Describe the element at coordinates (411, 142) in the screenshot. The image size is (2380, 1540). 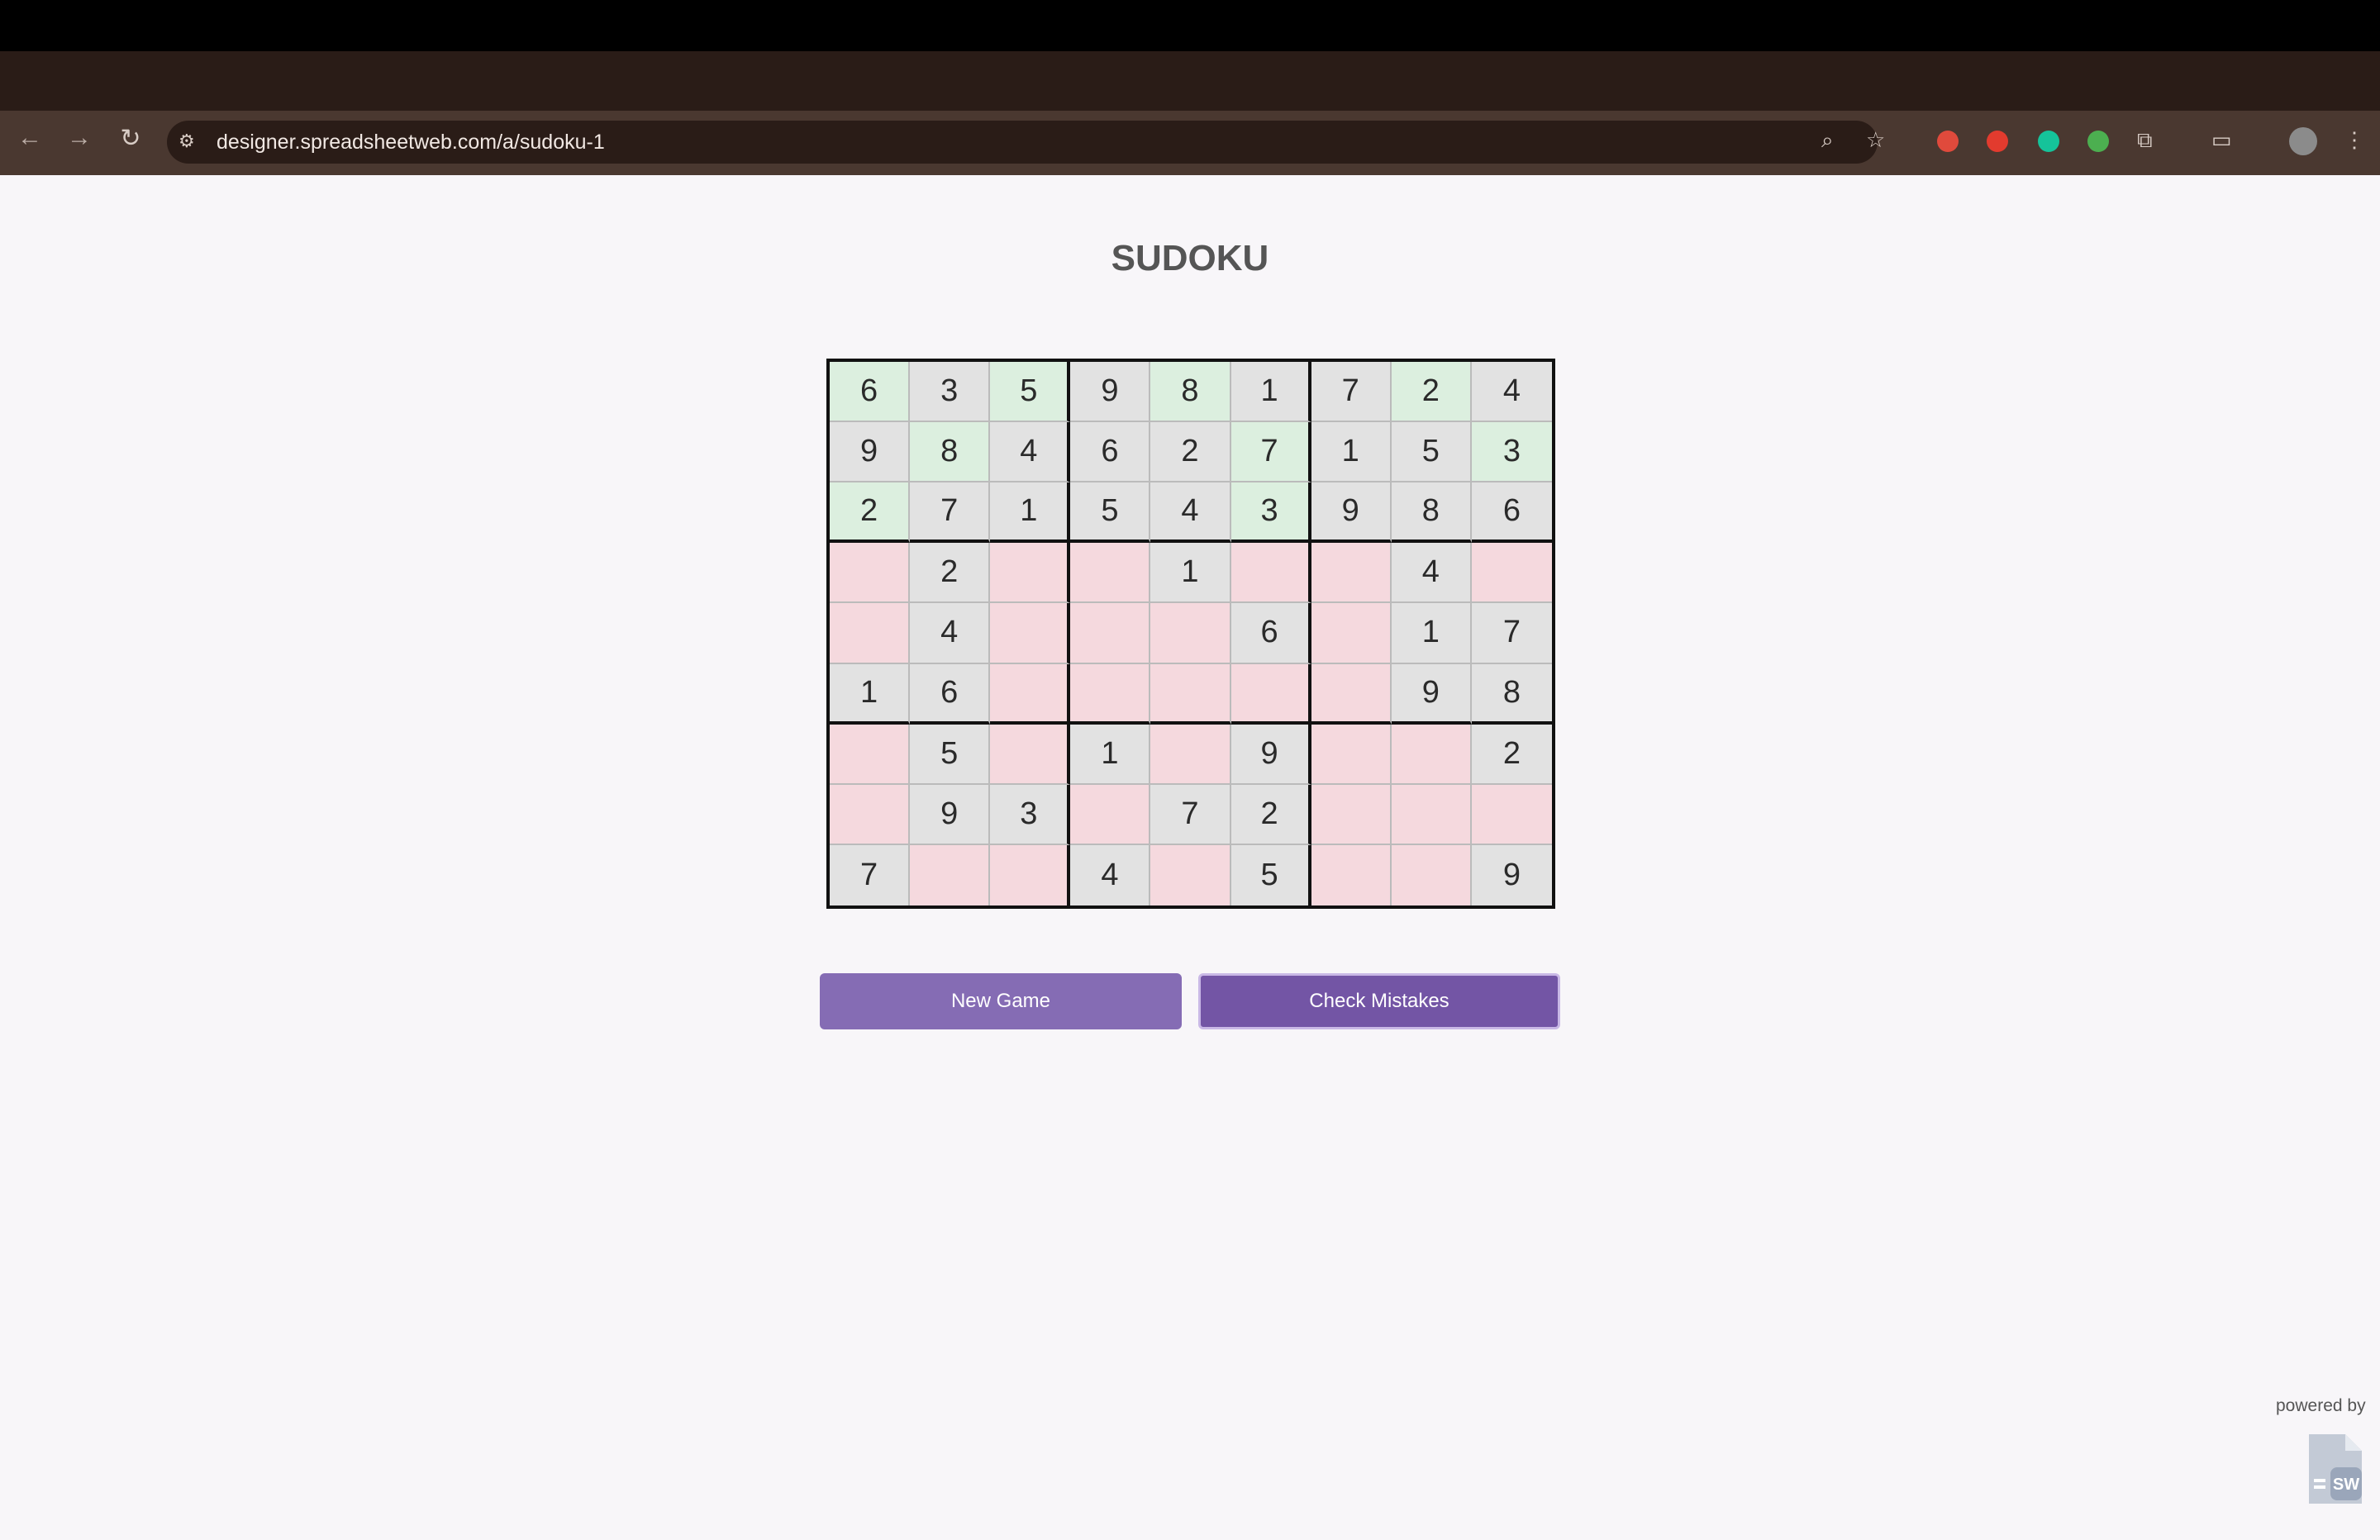
I see `url-text: designer.spreadsheetweb.com/a/sudoku-1` at that location.